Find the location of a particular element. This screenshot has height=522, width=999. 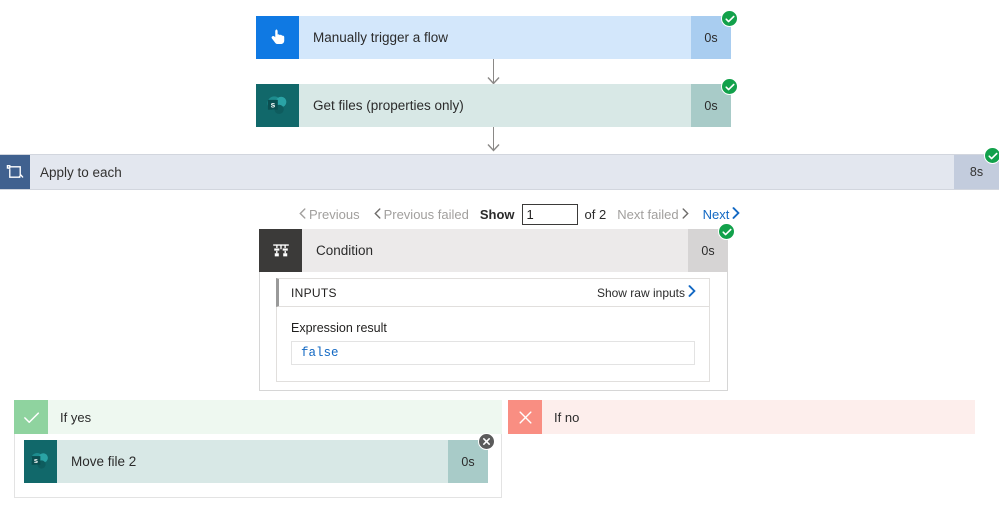

action-title: Move file 2 is located at coordinates (252, 461).